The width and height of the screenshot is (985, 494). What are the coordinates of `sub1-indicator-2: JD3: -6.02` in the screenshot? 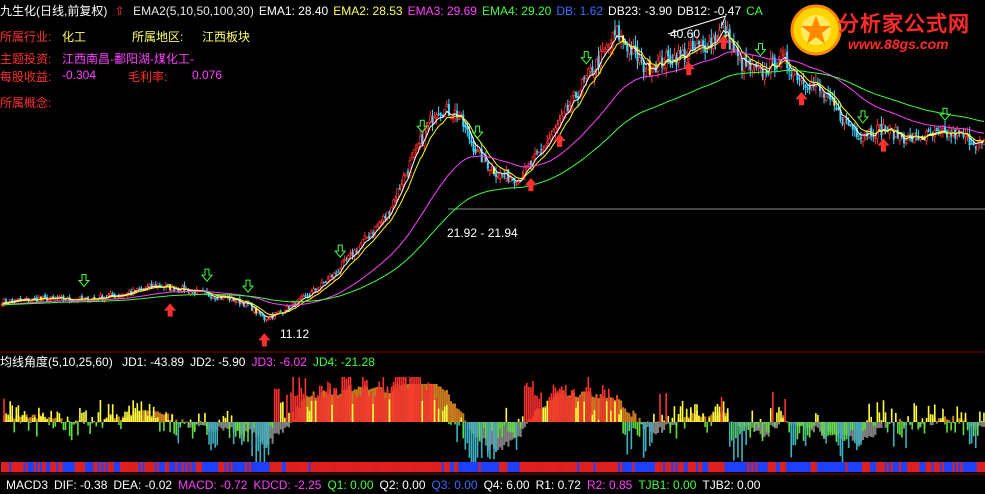 It's located at (279, 362).